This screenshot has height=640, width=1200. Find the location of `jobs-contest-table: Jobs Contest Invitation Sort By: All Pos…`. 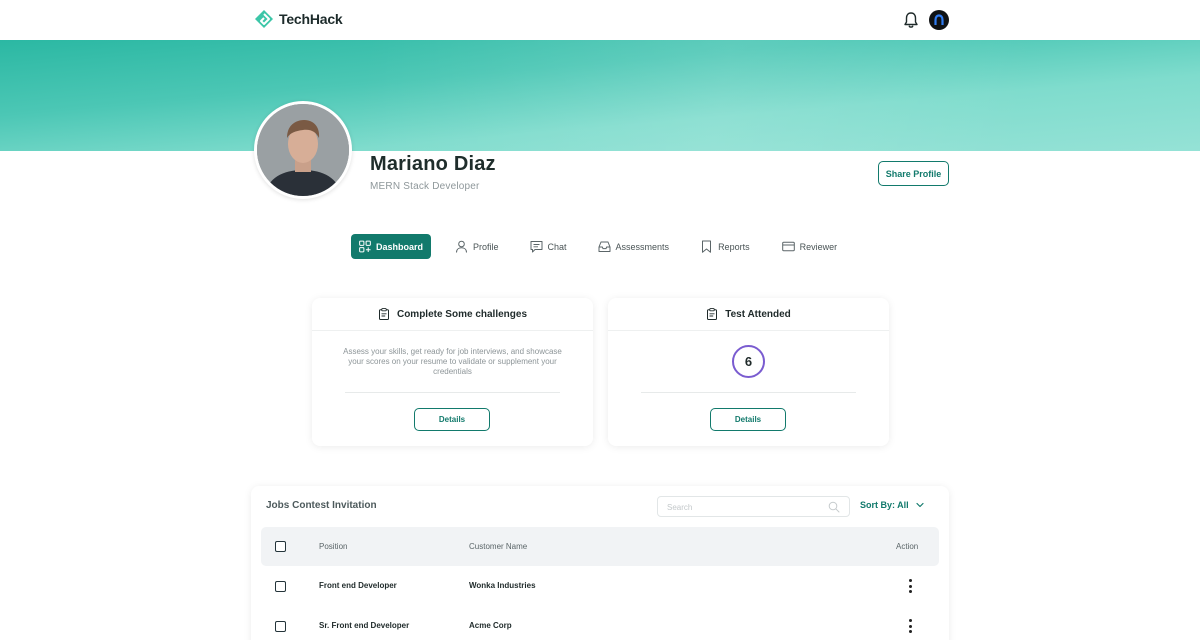

jobs-contest-table: Jobs Contest Invitation Sort By: All Pos… is located at coordinates (600, 563).